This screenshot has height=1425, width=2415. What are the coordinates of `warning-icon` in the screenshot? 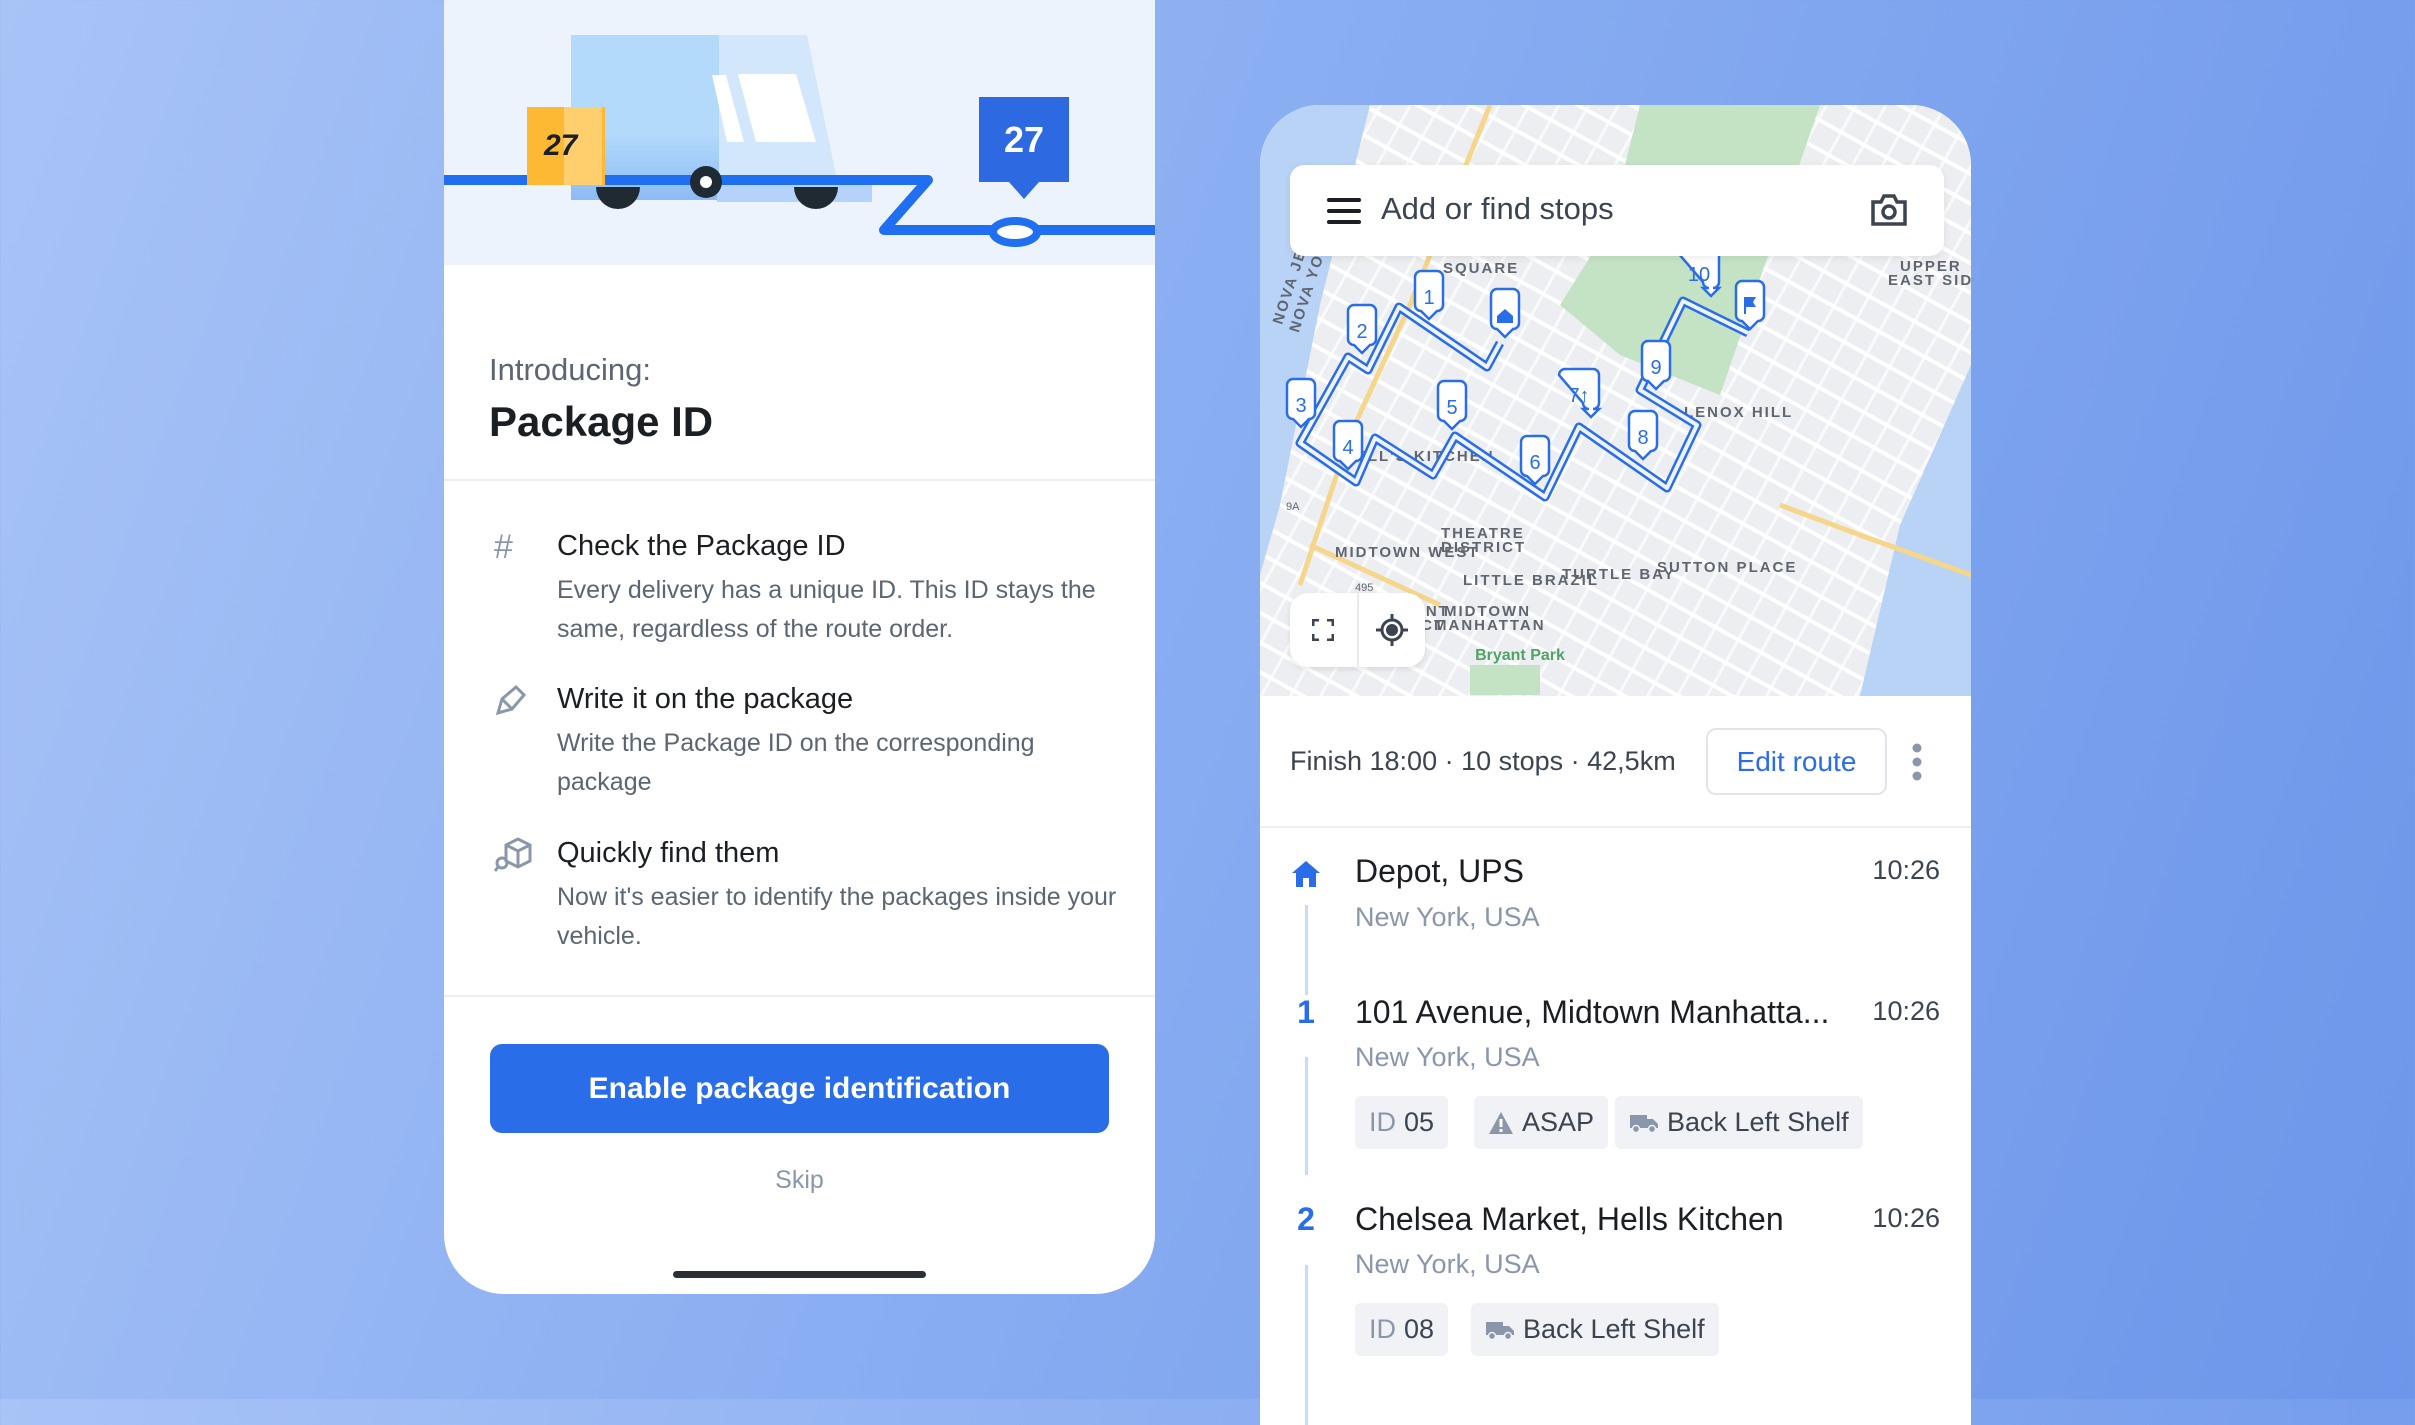 It's located at (1501, 1122).